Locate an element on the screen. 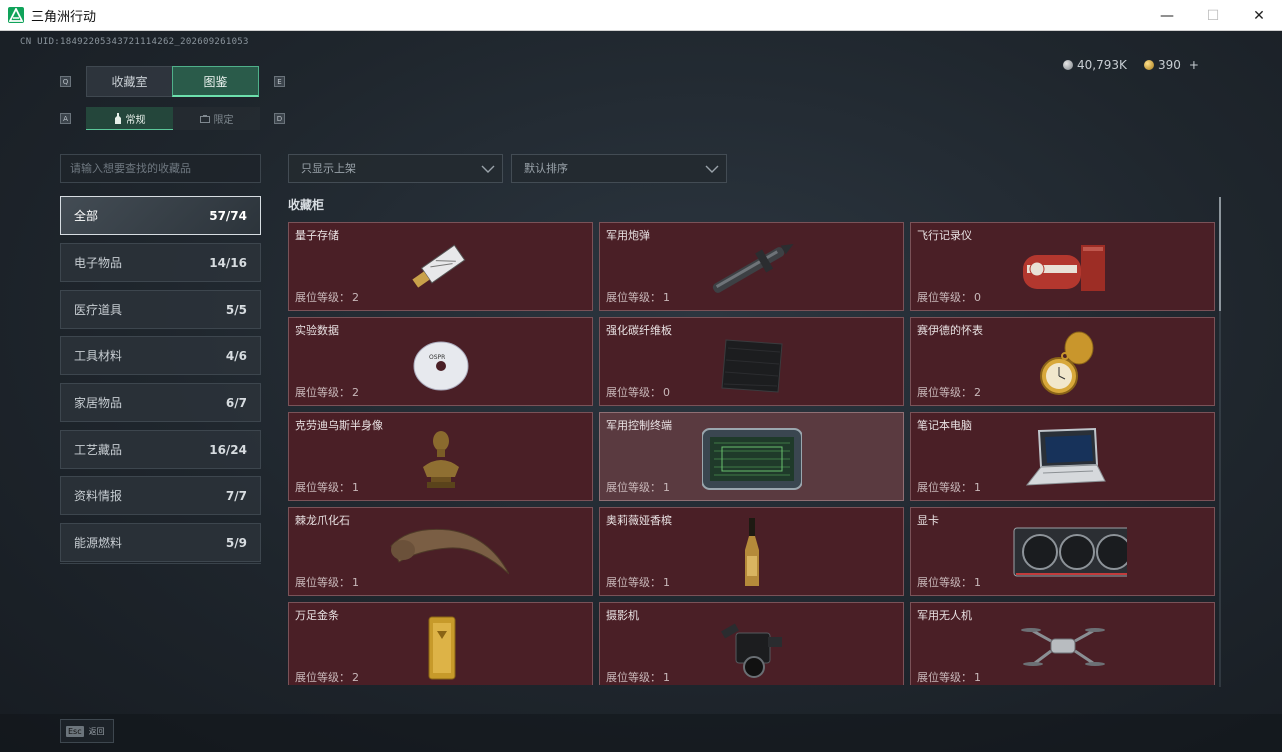 The image size is (1282, 752). silver-amount: 40,793K is located at coordinates (1102, 65).